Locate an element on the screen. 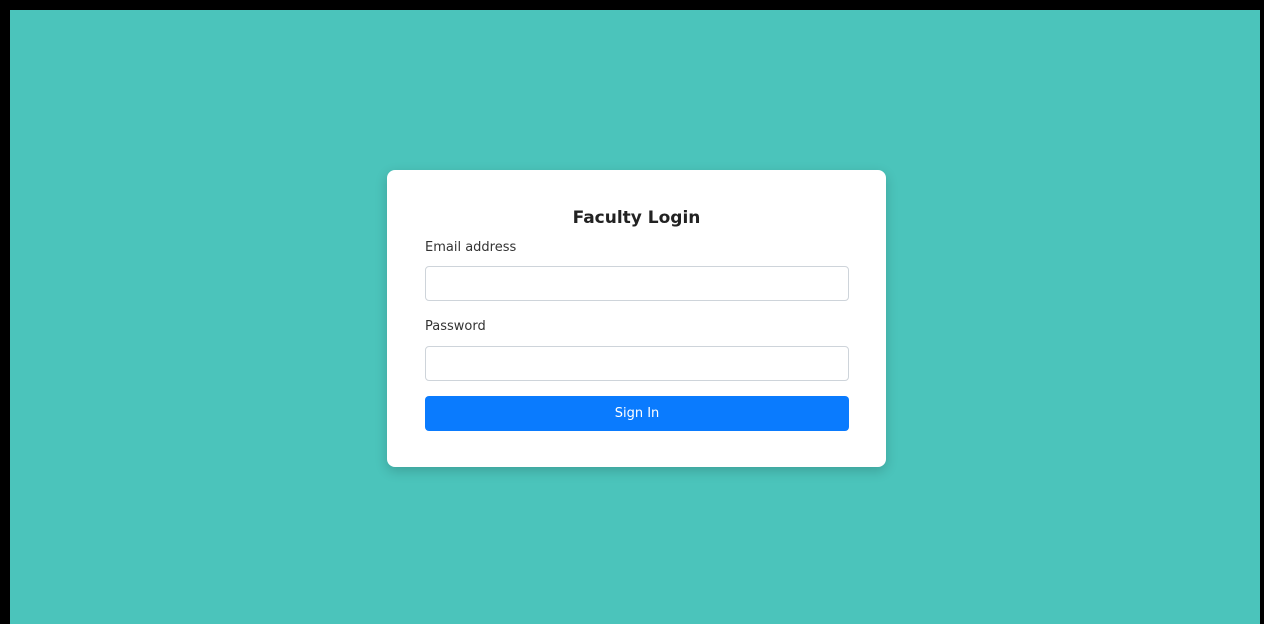 The height and width of the screenshot is (624, 1264). password-label: Password is located at coordinates (455, 326).